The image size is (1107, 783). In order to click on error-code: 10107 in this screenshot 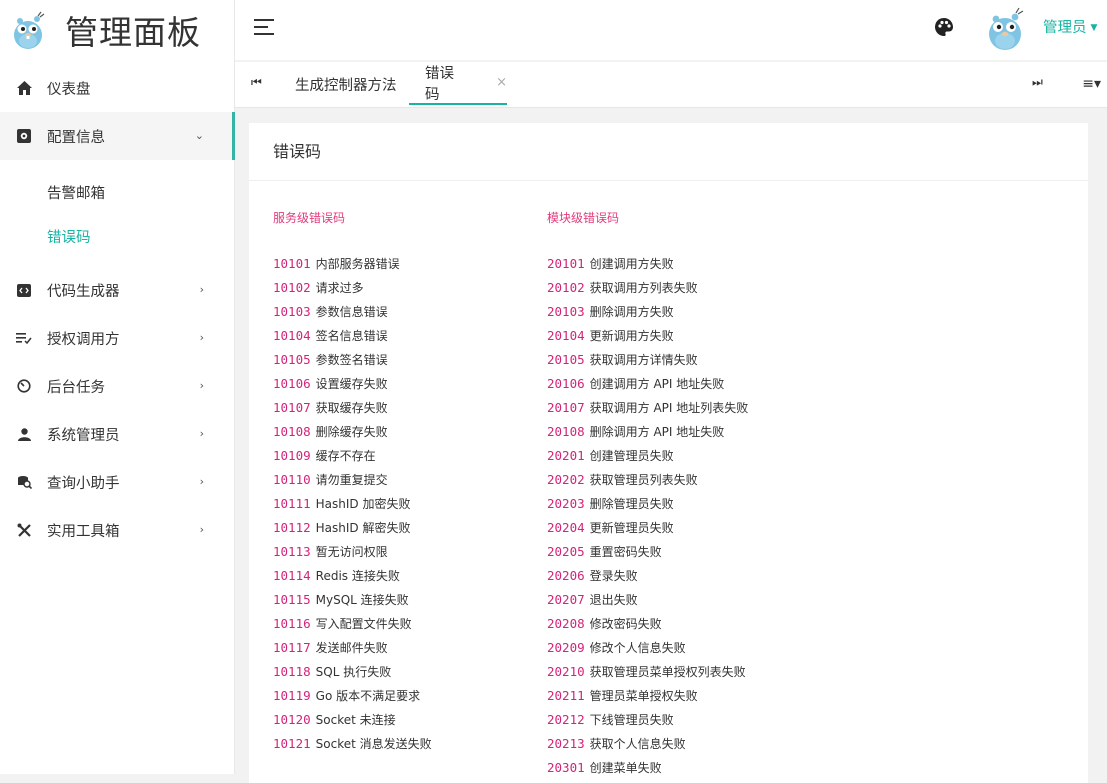, I will do `click(292, 407)`.